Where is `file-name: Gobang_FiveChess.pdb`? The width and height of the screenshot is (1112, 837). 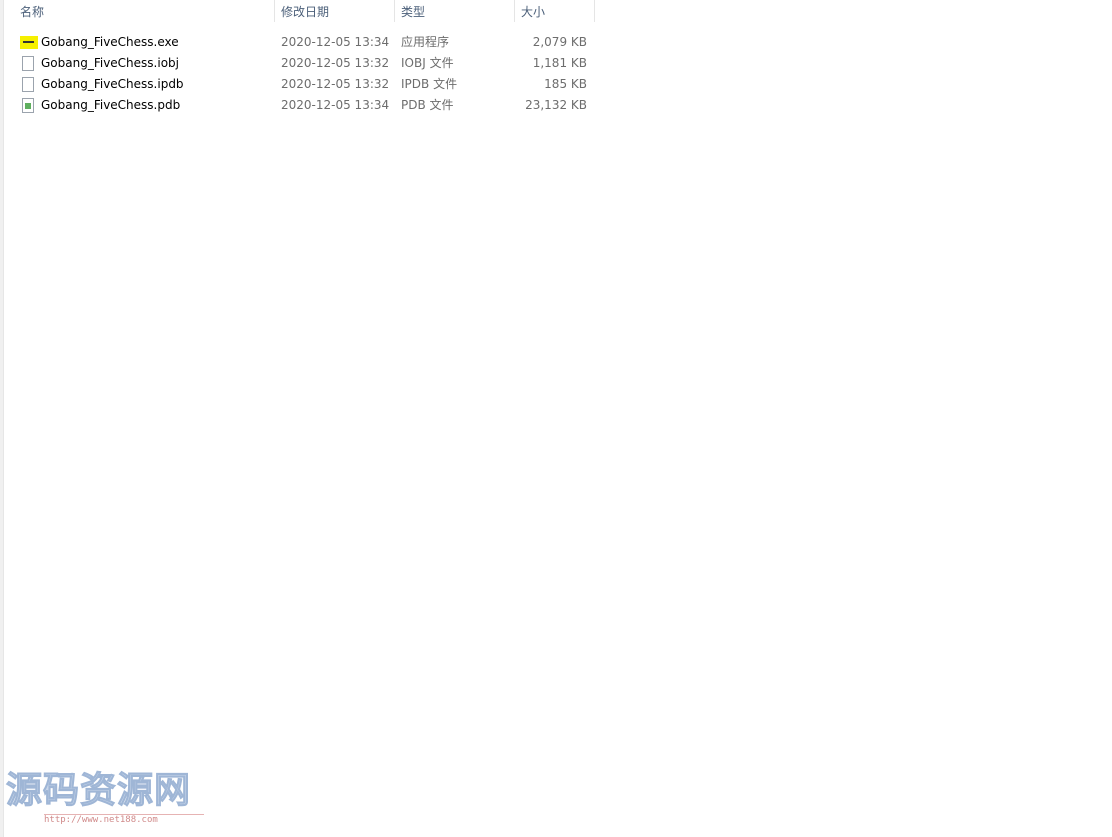
file-name: Gobang_FiveChess.pdb is located at coordinates (111, 105).